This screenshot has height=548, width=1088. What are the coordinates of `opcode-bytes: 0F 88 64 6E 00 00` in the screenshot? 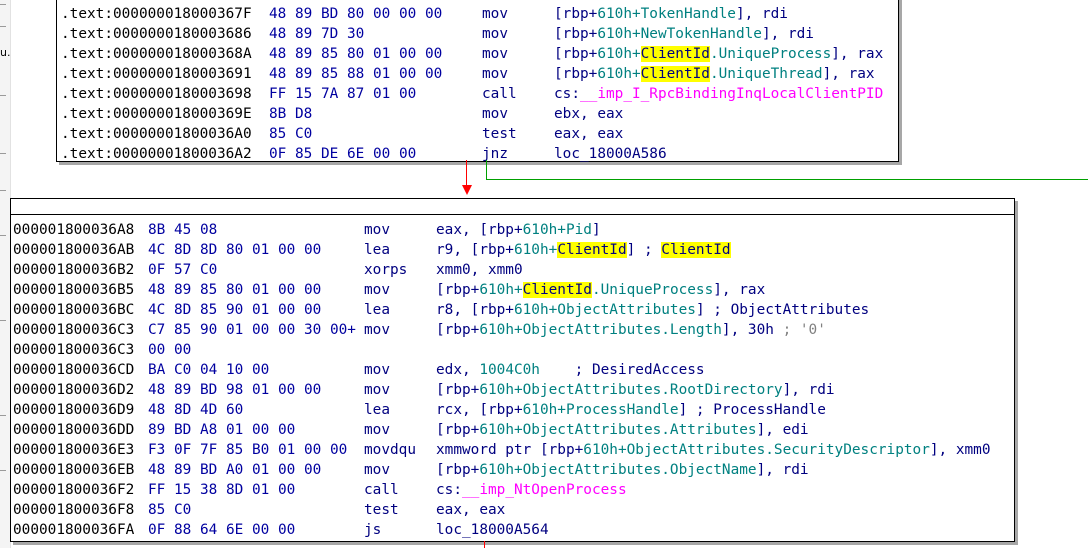 It's located at (222, 530).